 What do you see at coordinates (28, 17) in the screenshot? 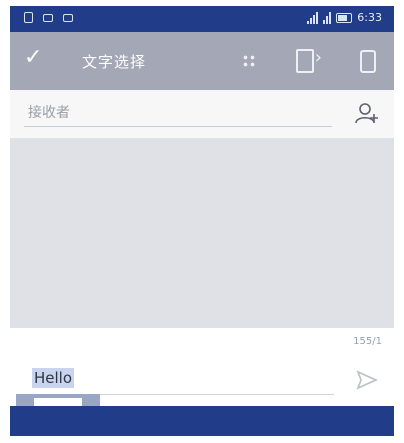
I see `sim-icon` at bounding box center [28, 17].